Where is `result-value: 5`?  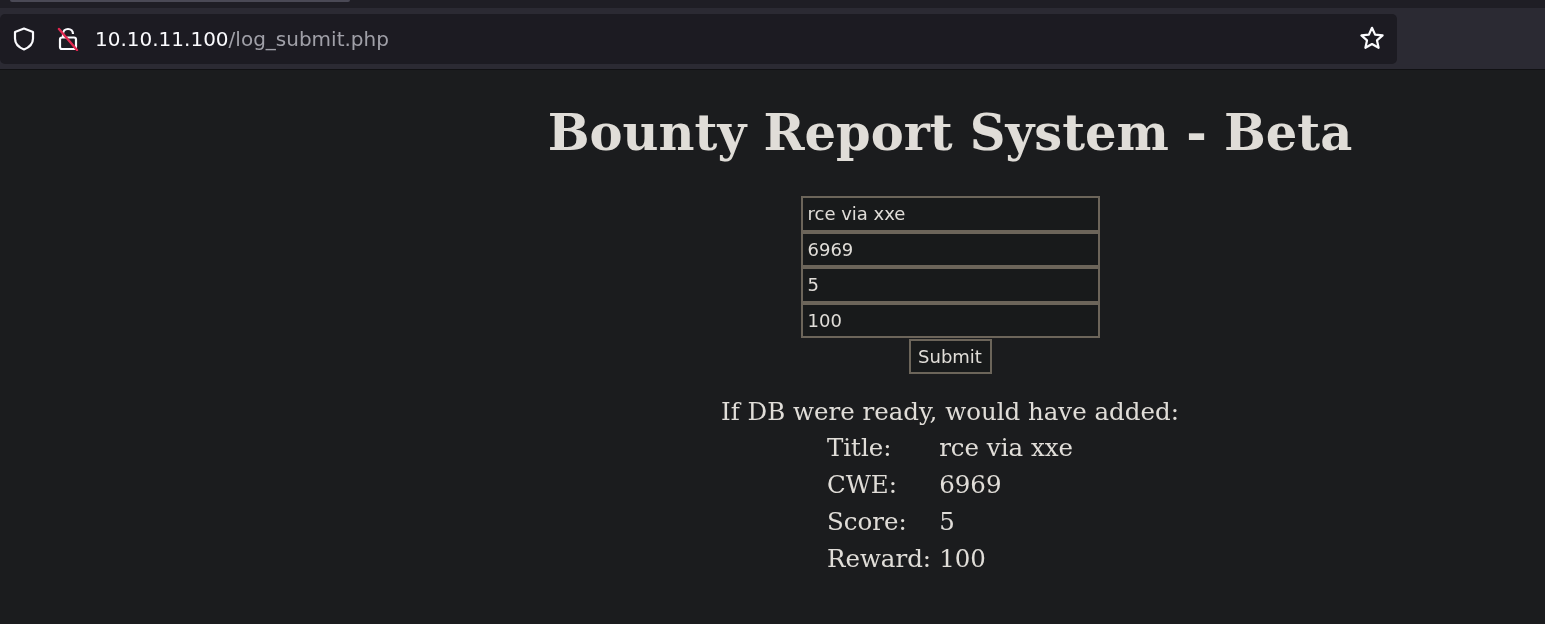 result-value: 5 is located at coordinates (947, 522).